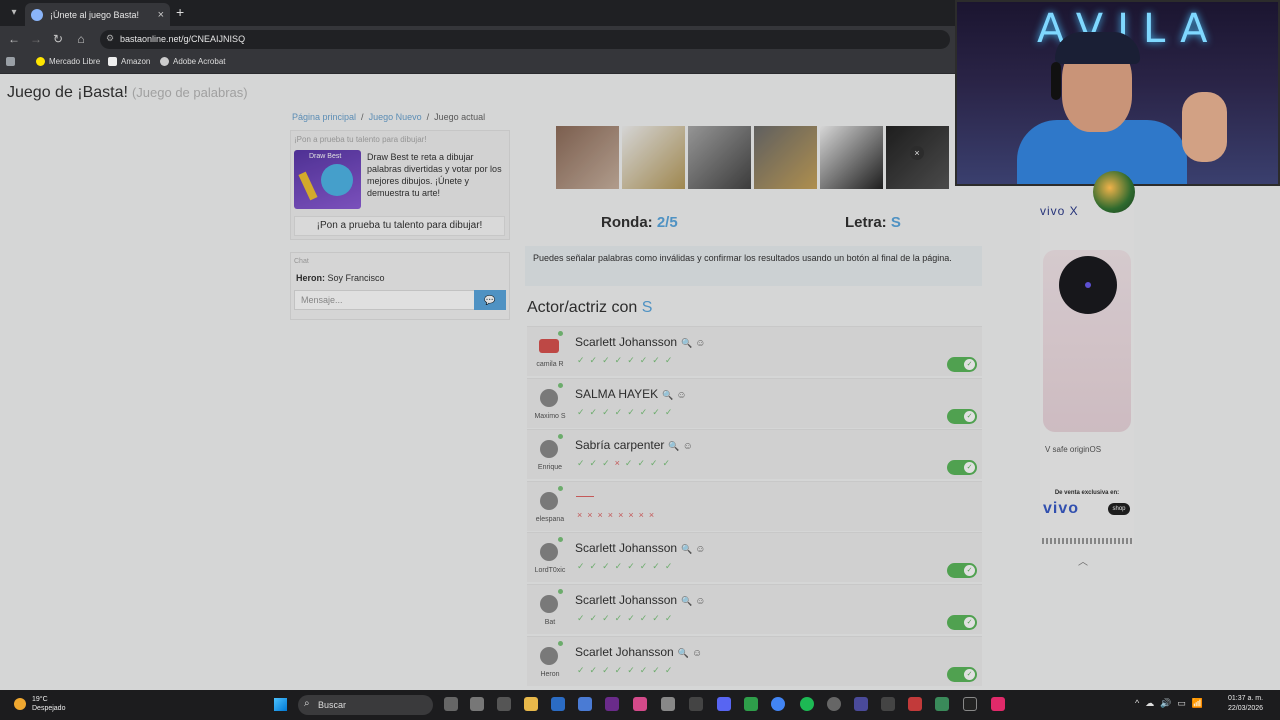  What do you see at coordinates (696, 704) in the screenshot?
I see `capture-icon` at bounding box center [696, 704].